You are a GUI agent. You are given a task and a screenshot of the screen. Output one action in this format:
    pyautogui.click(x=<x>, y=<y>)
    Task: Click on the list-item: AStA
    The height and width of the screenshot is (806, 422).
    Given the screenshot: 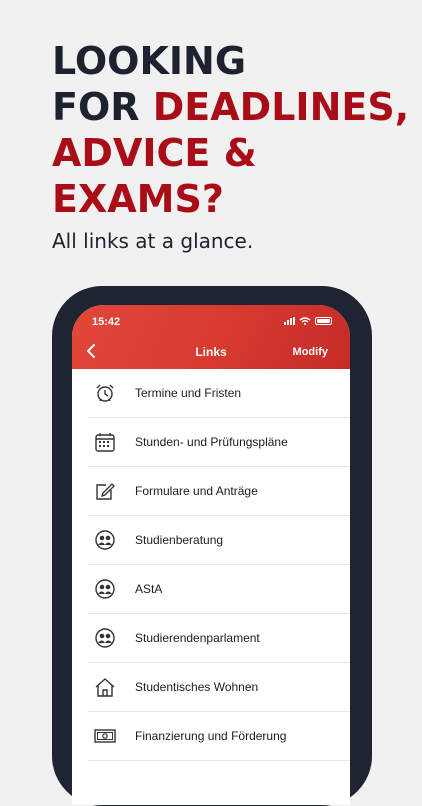 What is the action you would take?
    pyautogui.click(x=219, y=589)
    